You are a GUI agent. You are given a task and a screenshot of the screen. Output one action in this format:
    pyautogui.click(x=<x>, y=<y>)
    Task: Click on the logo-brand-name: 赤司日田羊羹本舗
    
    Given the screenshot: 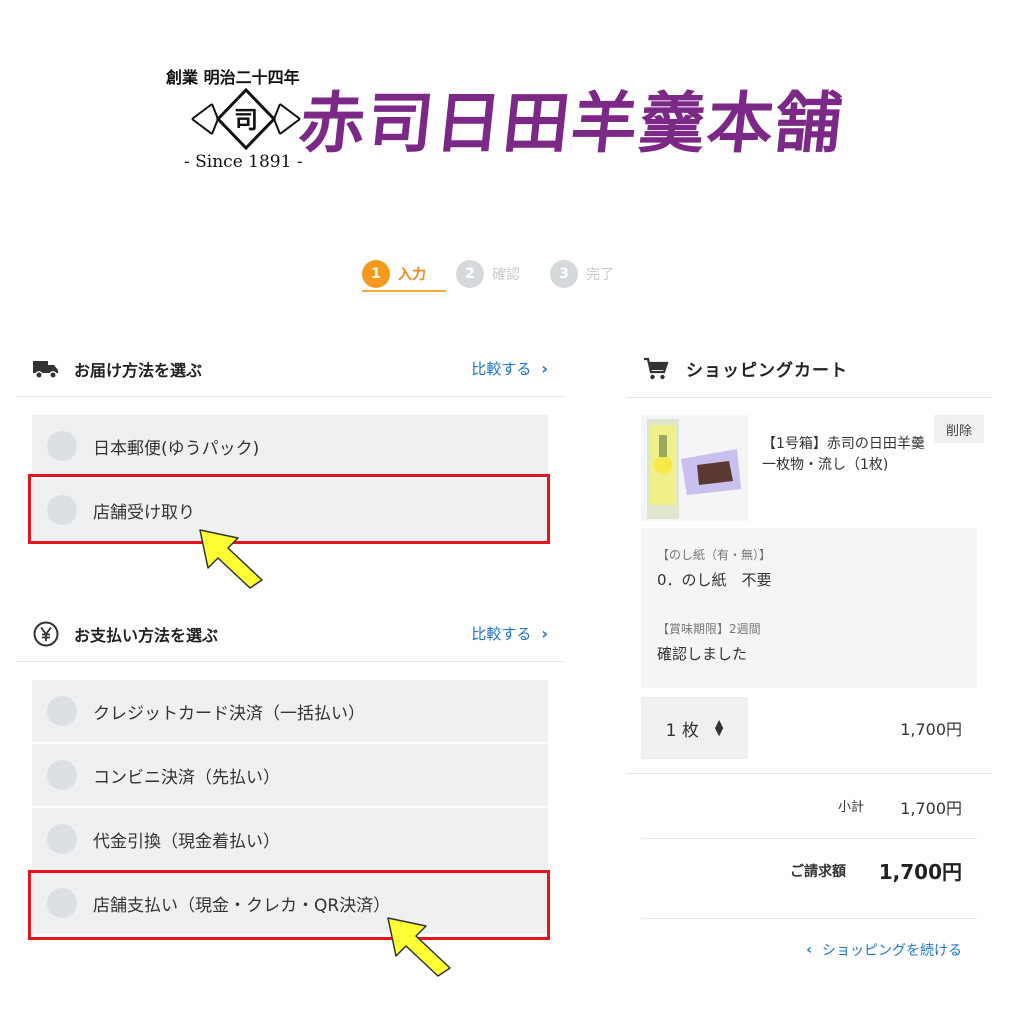 What is the action you would take?
    pyautogui.click(x=571, y=123)
    